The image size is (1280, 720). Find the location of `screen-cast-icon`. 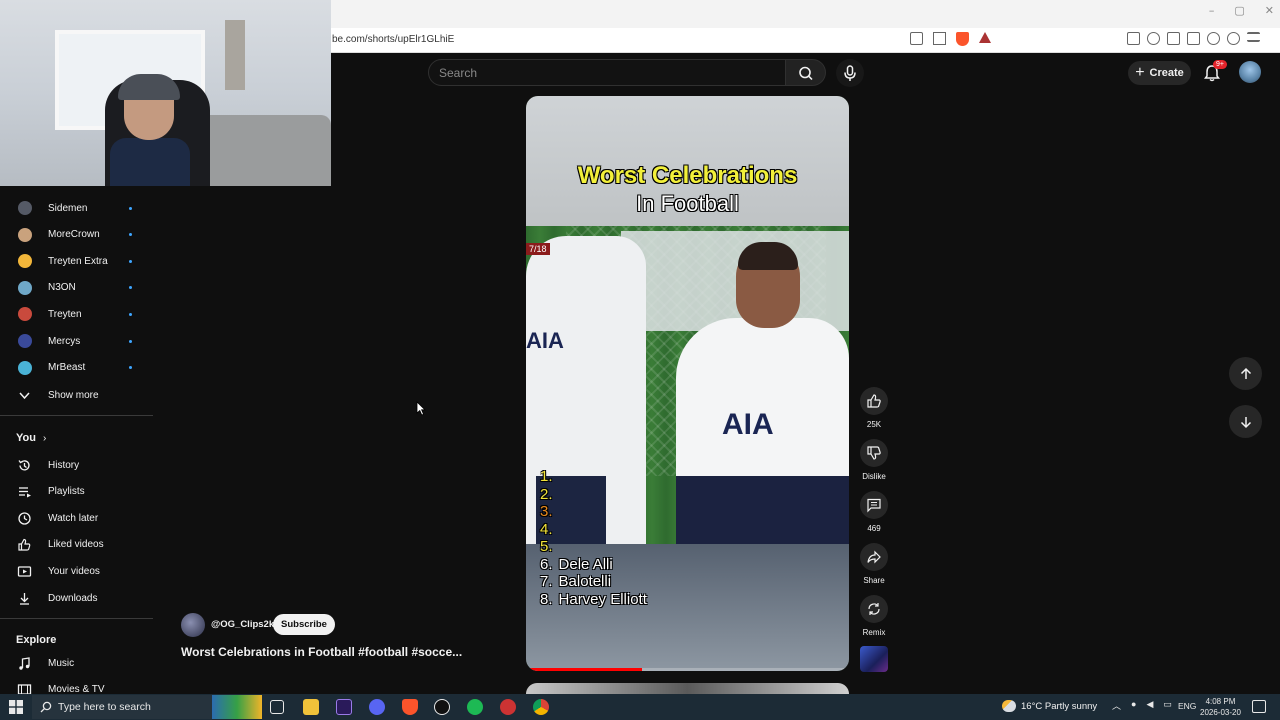

screen-cast-icon is located at coordinates (916, 38).